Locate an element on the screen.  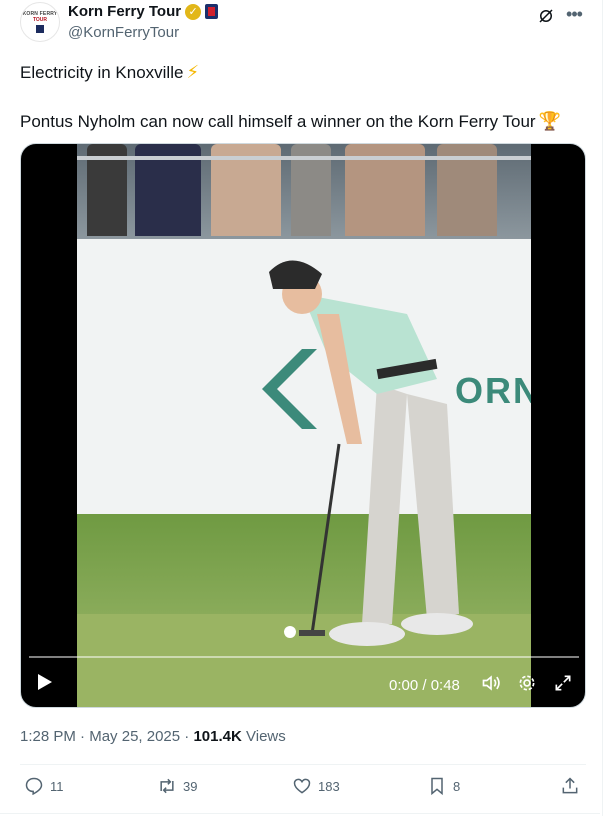
avatar-text-bottom: TOUR is located at coordinates (40, 20).